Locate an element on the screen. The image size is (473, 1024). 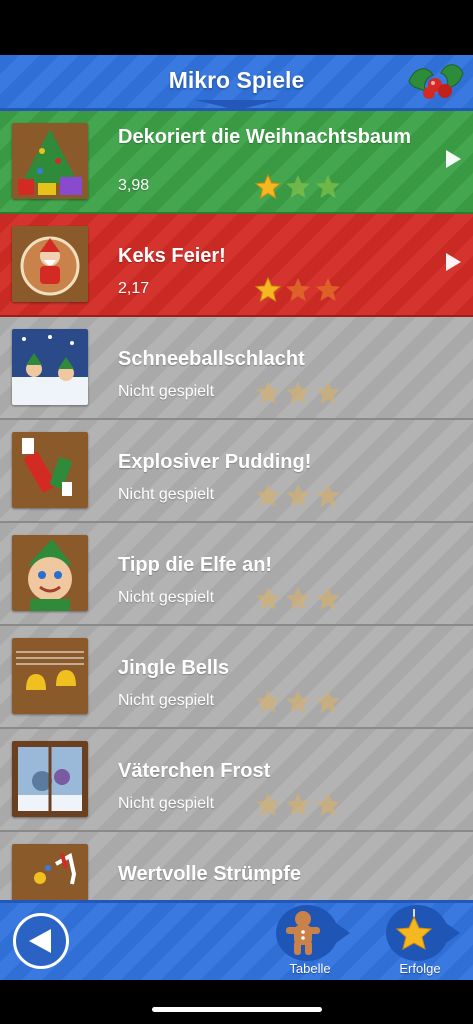
back-button is located at coordinates (41, 941).